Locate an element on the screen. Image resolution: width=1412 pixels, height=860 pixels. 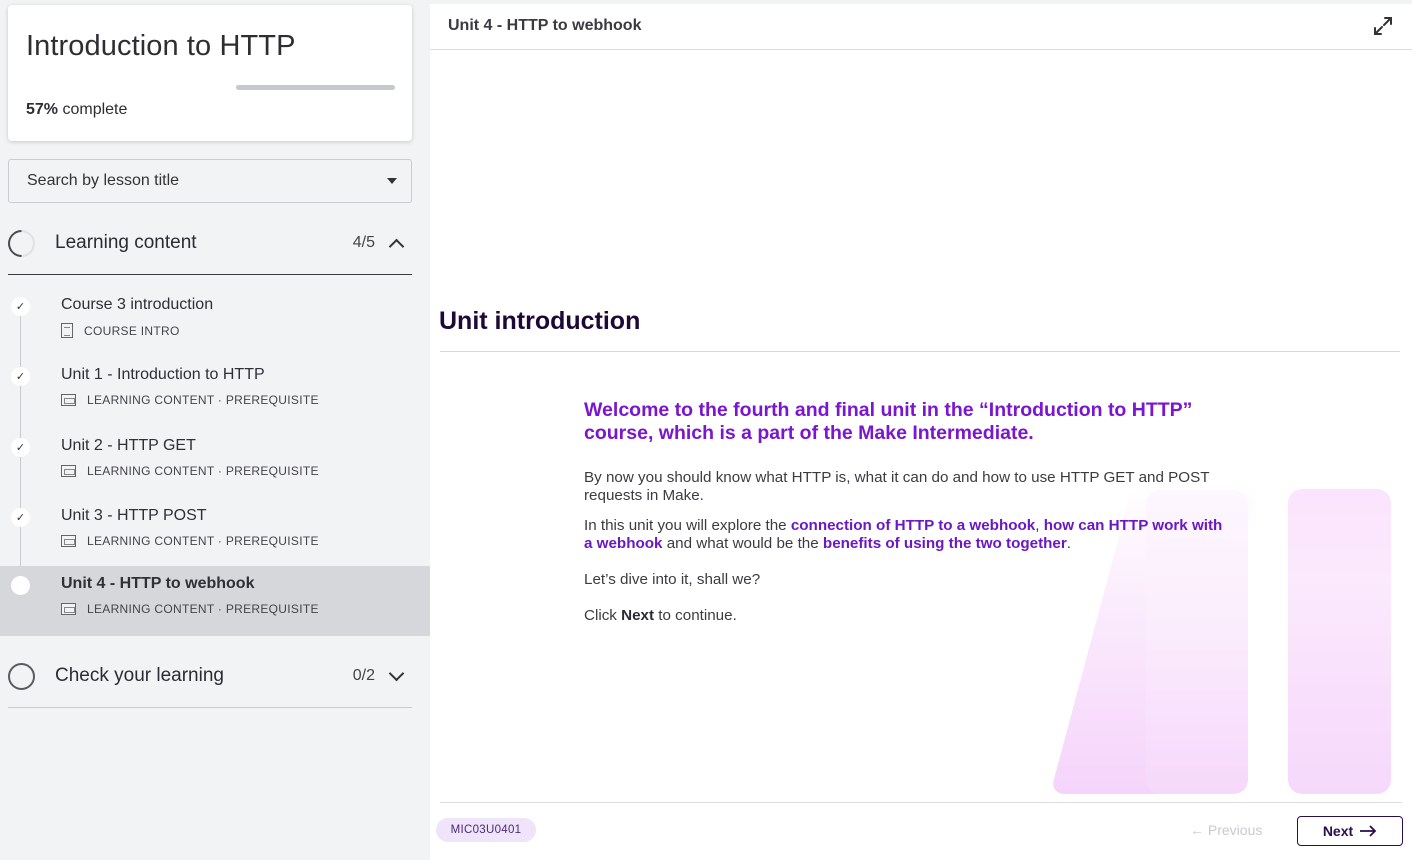
highlight-text: benefits of using the two together is located at coordinates (944, 543).